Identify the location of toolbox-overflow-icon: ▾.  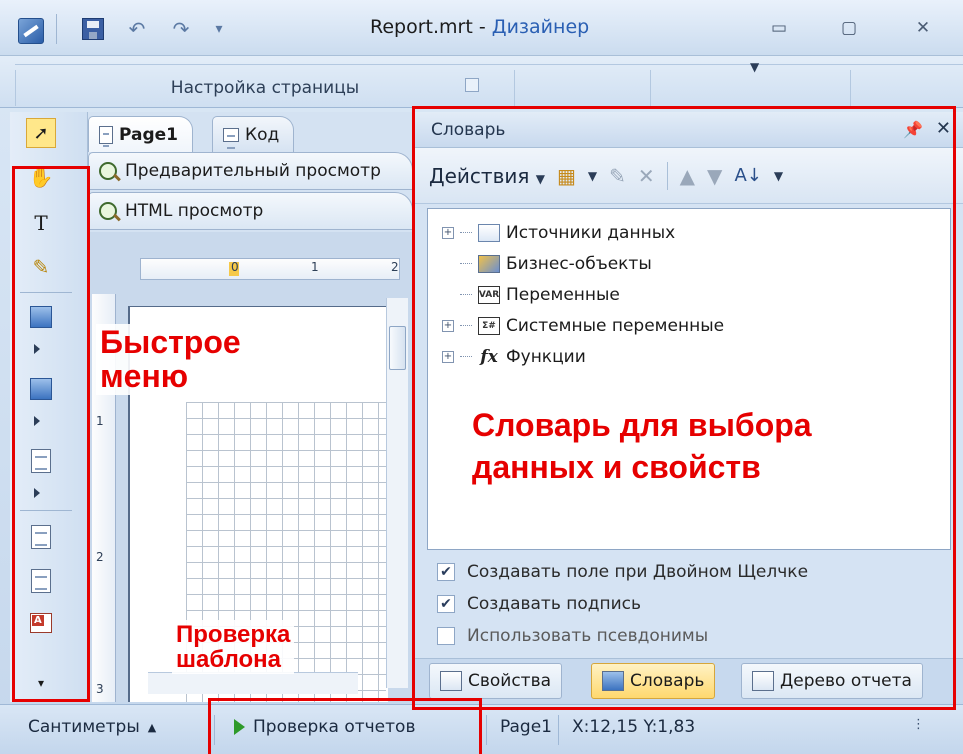
(41, 683).